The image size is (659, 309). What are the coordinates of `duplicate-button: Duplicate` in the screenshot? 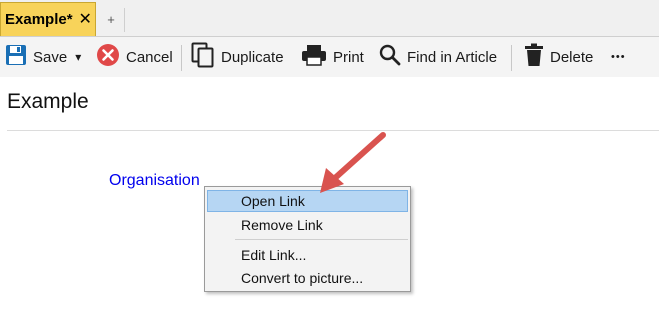 It's located at (237, 57).